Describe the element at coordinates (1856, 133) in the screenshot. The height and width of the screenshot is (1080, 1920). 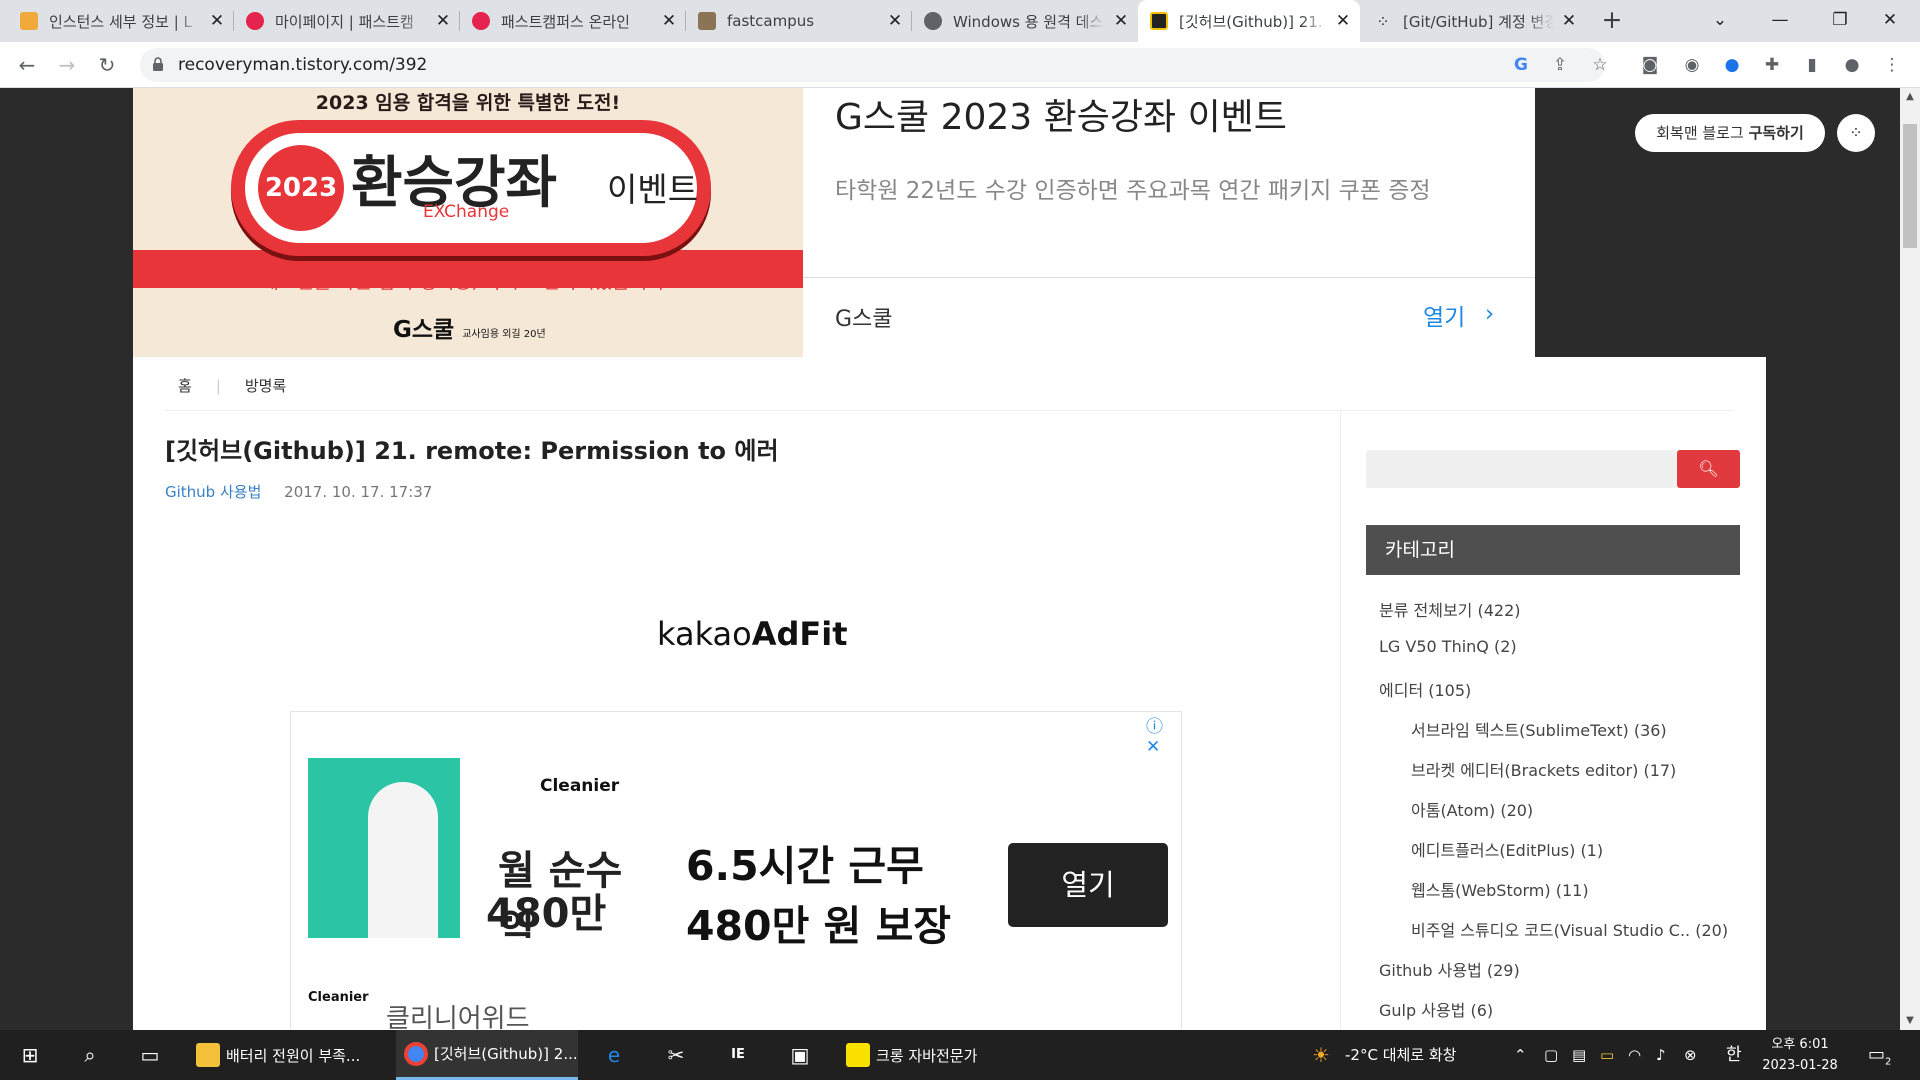
I see `grid-menu-icon: ⁘` at that location.